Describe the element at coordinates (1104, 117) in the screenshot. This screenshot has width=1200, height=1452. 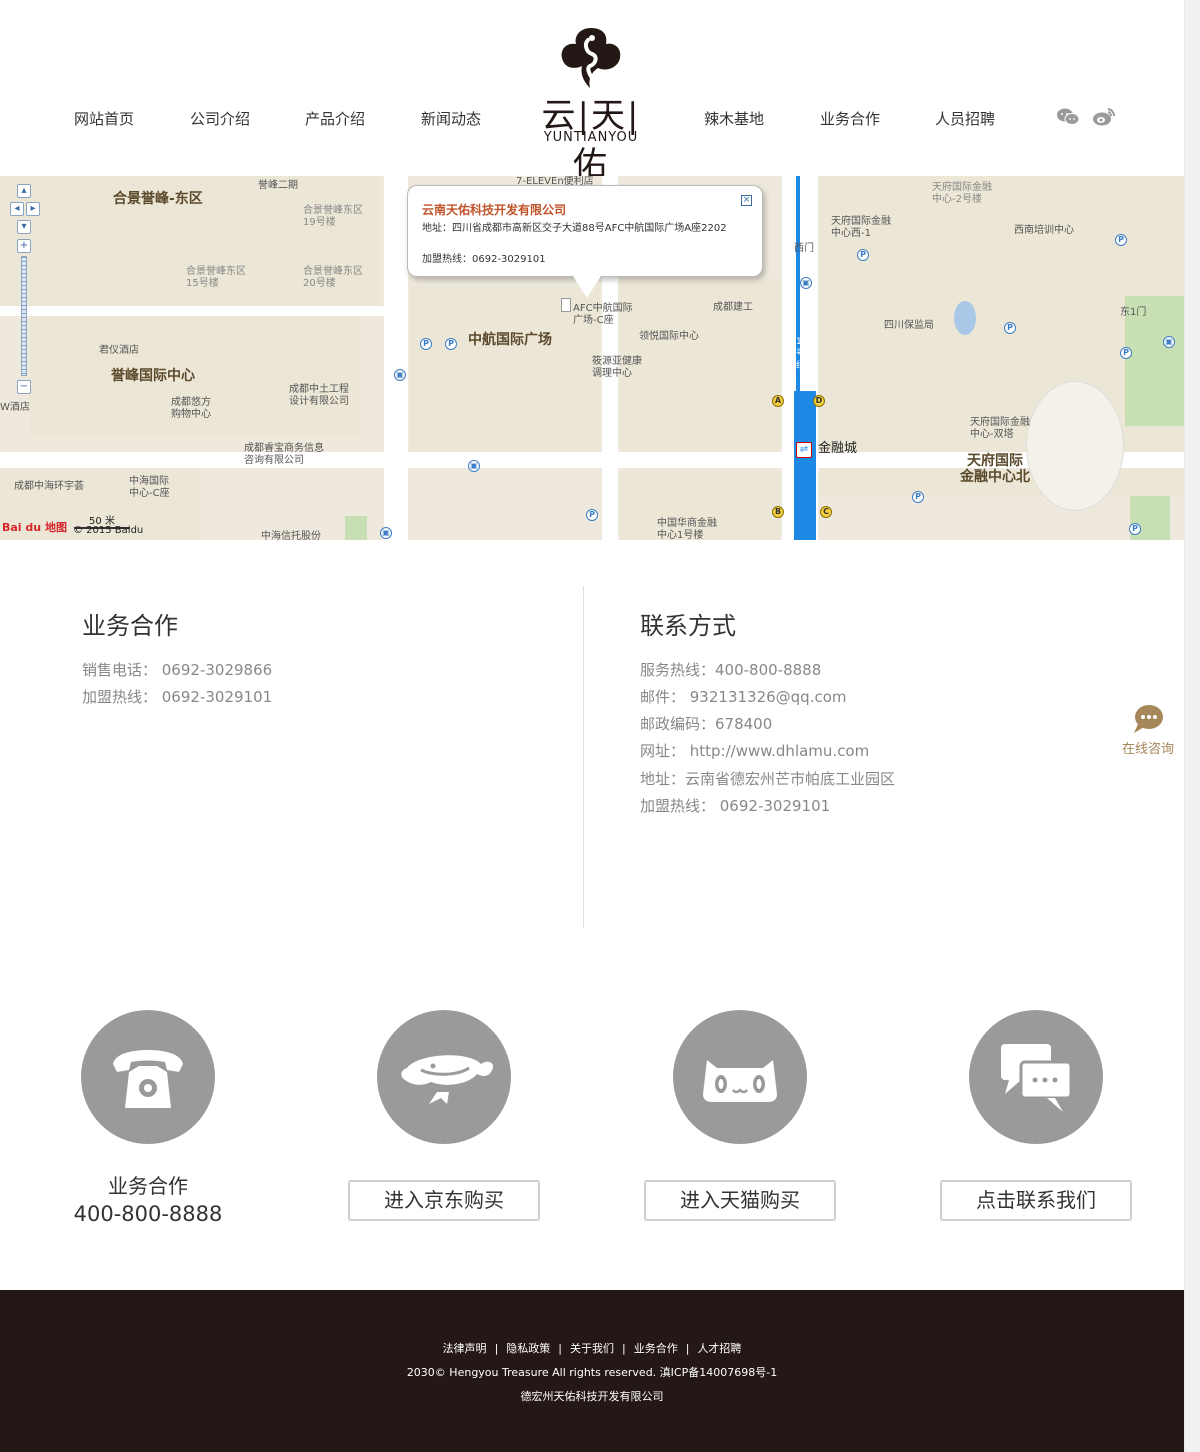
I see `weibo-icon` at that location.